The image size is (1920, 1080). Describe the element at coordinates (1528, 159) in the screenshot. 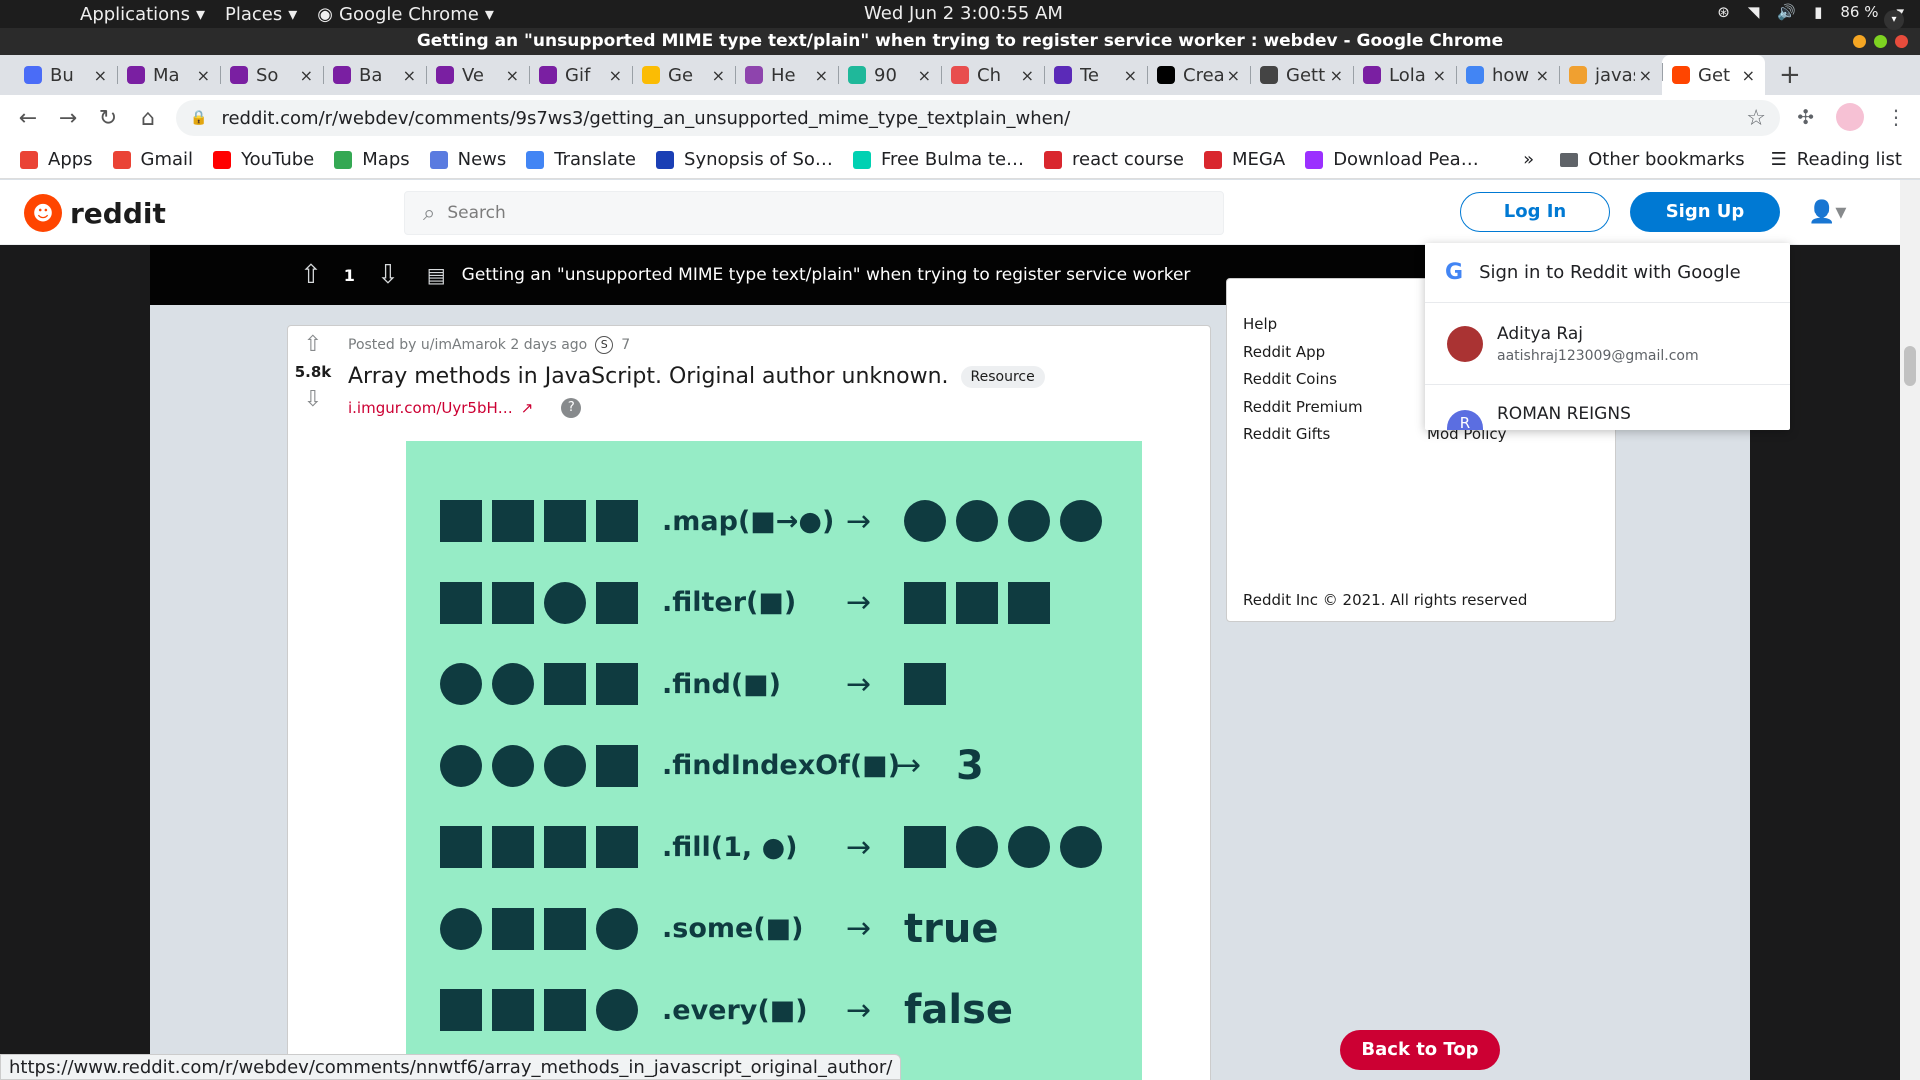

I see `more-bookmarks-button: »` at that location.